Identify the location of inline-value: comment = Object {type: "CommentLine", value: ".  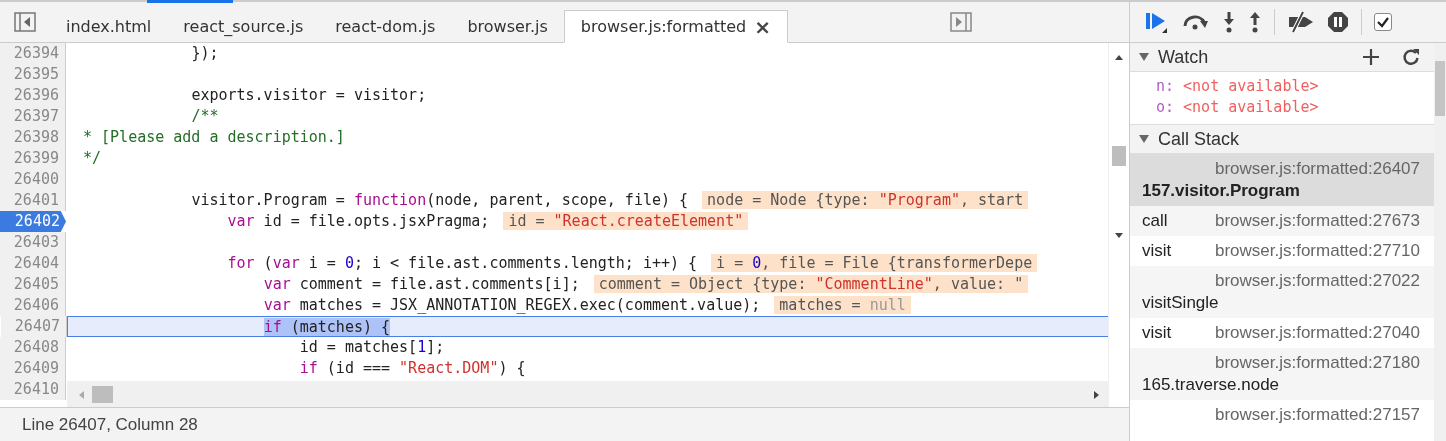
(811, 284).